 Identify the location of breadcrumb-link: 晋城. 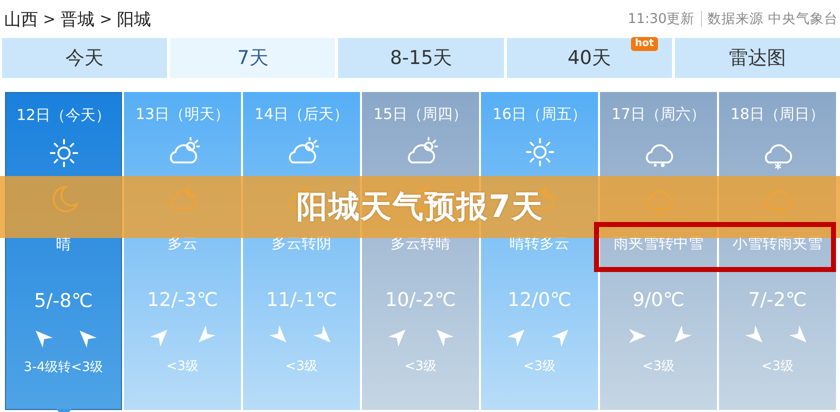
(77, 19).